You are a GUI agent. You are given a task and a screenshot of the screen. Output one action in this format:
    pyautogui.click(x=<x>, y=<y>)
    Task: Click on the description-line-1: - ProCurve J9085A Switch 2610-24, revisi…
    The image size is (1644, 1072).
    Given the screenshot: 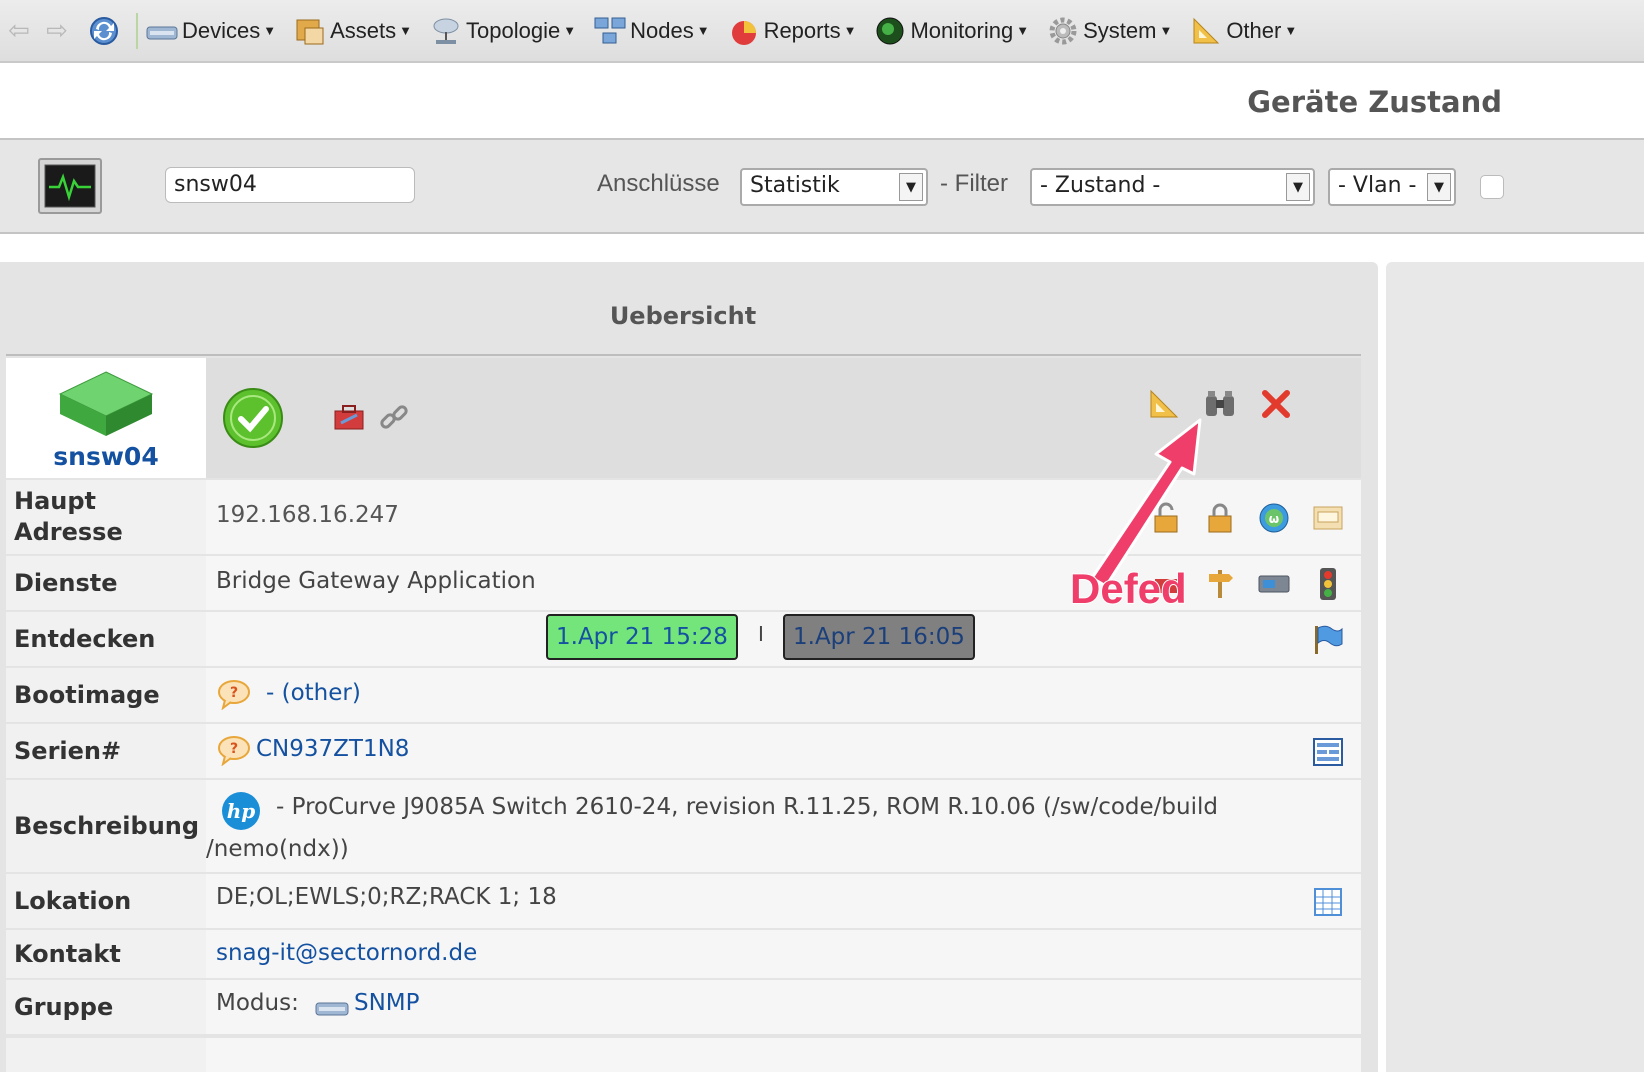 What is the action you would take?
    pyautogui.click(x=747, y=807)
    